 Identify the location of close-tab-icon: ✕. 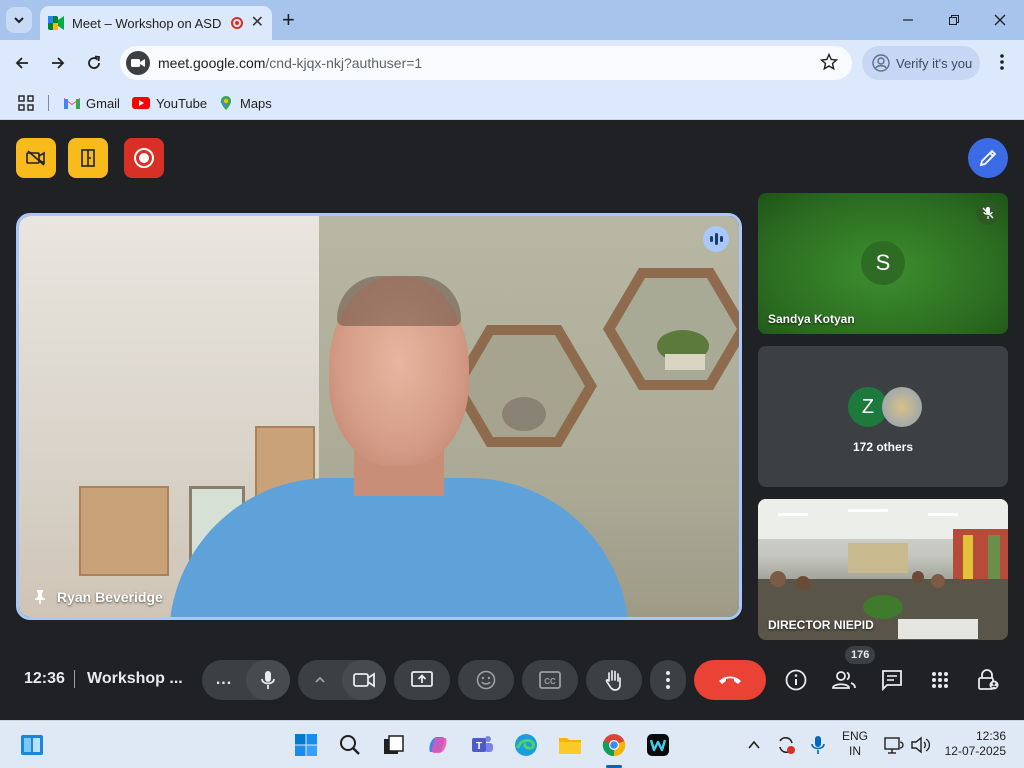
(257, 23).